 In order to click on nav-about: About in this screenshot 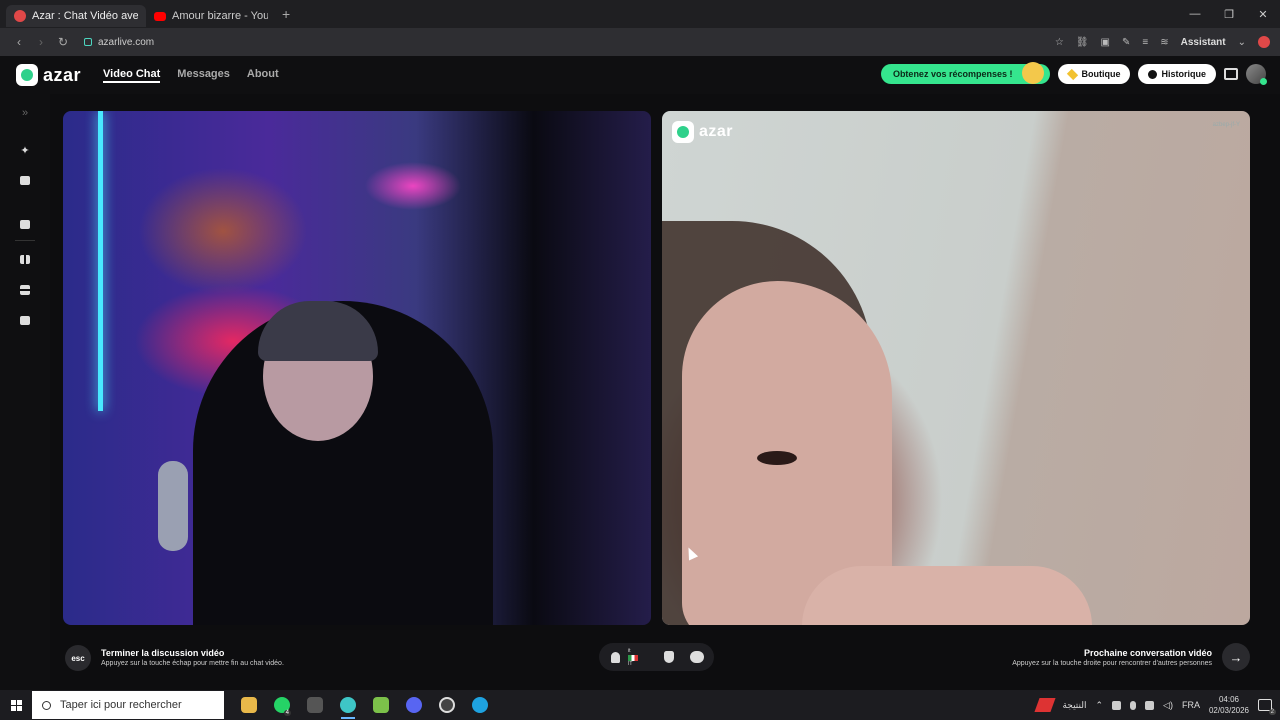, I will do `click(263, 75)`.